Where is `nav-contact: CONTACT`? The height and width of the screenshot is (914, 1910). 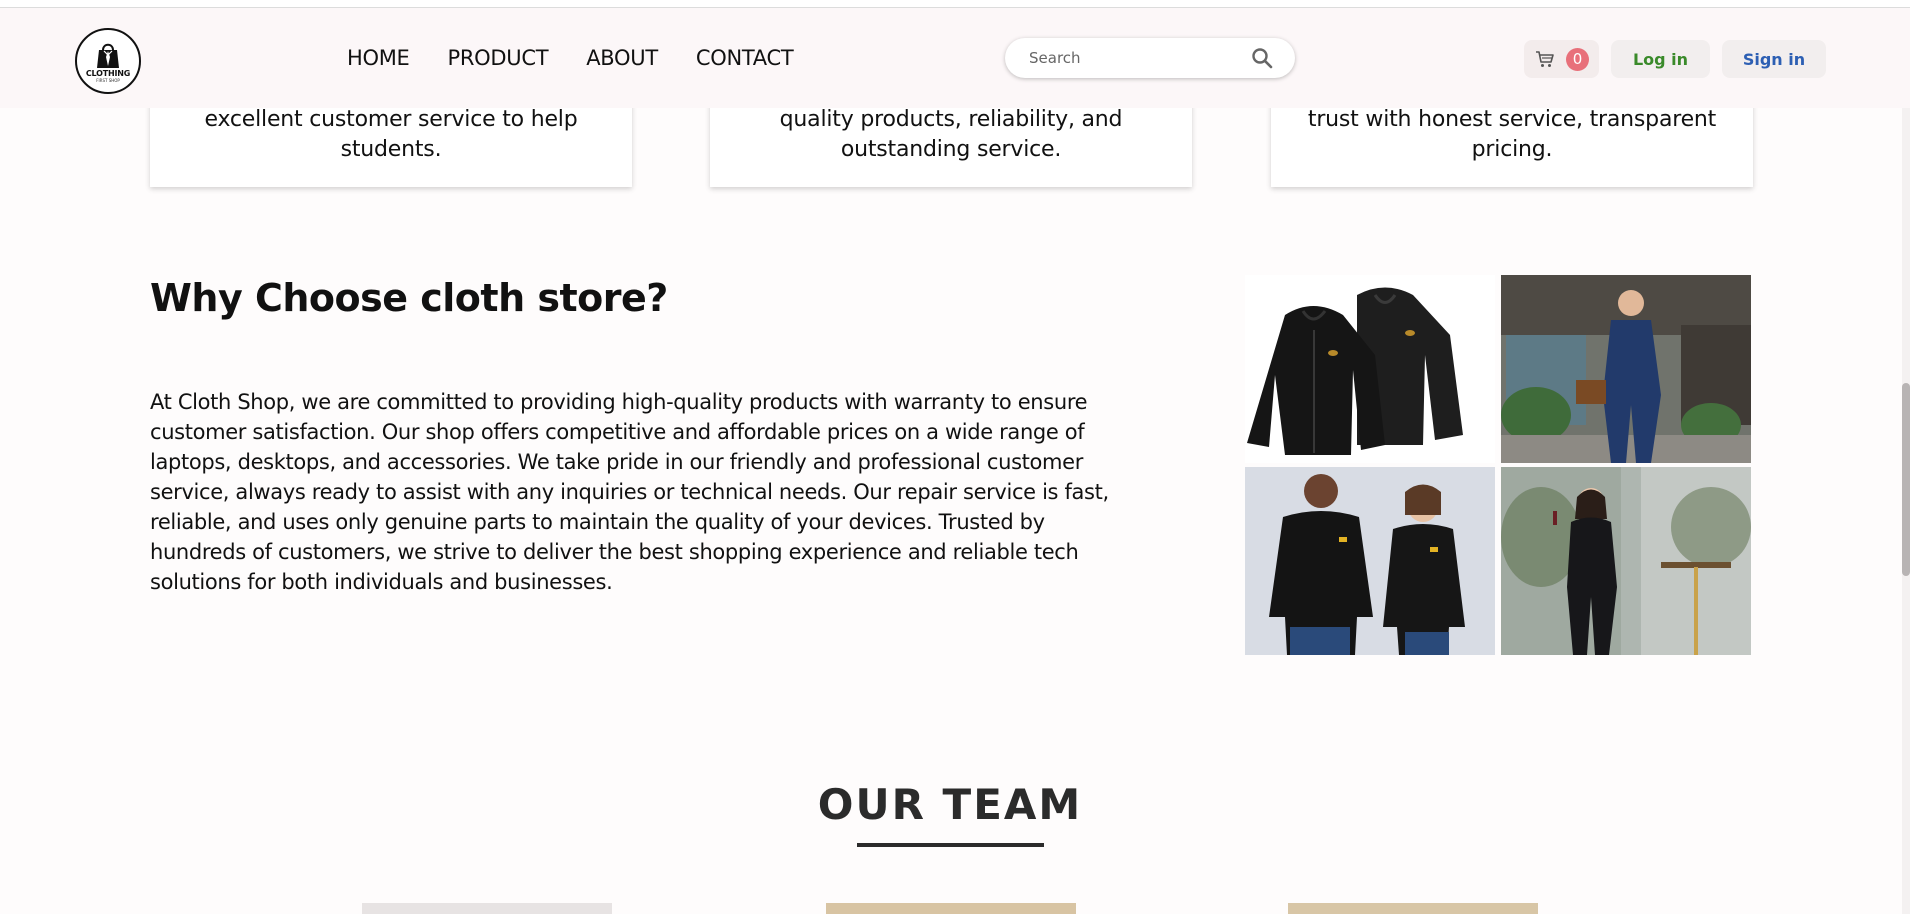
nav-contact: CONTACT is located at coordinates (745, 58).